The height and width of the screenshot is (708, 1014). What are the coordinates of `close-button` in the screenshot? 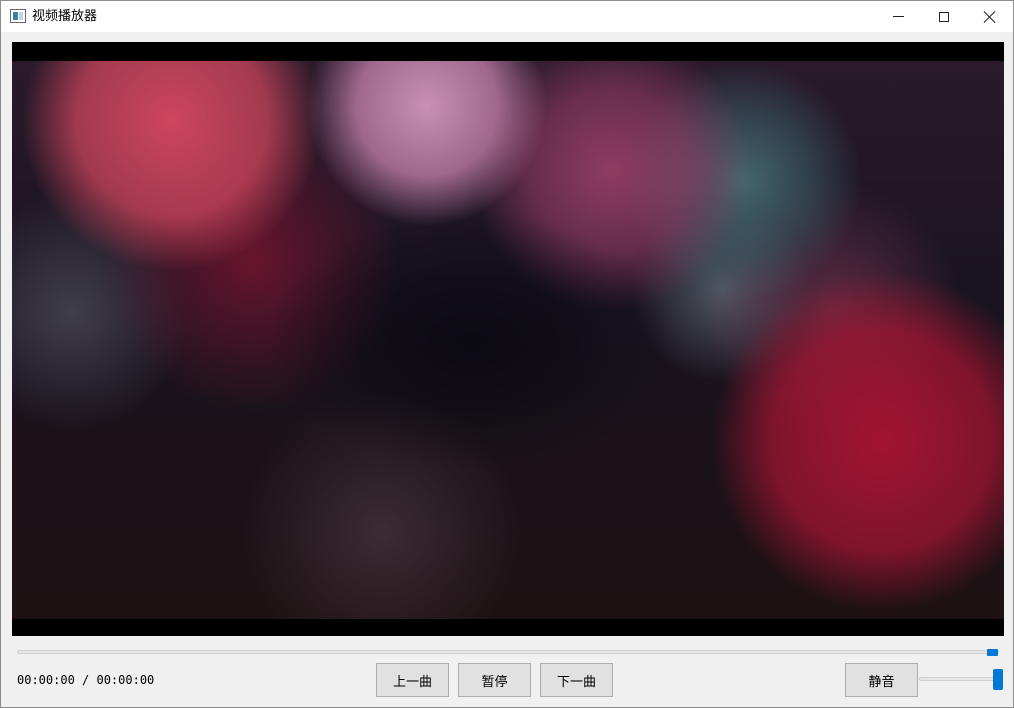 It's located at (990, 16).